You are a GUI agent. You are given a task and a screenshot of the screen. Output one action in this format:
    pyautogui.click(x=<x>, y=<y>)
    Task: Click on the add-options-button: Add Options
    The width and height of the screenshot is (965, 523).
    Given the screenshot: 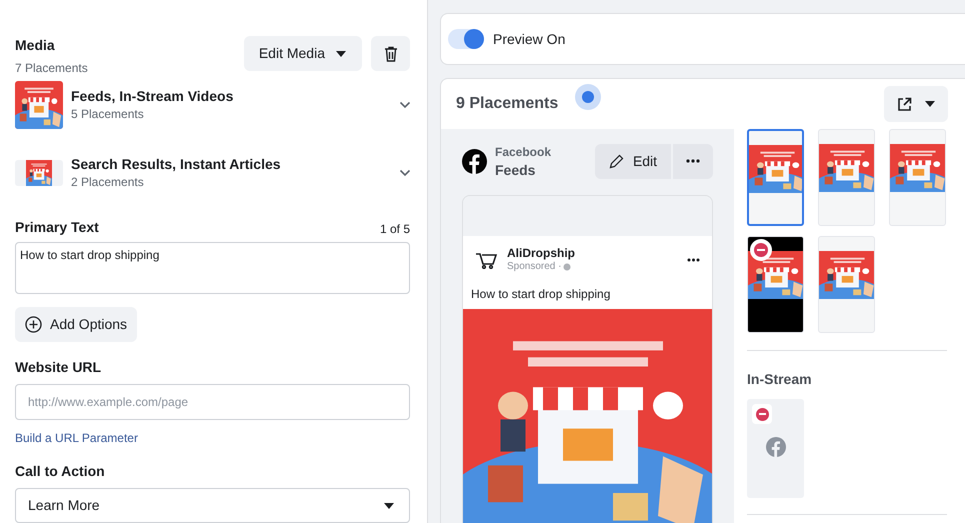 What is the action you would take?
    pyautogui.click(x=76, y=324)
    